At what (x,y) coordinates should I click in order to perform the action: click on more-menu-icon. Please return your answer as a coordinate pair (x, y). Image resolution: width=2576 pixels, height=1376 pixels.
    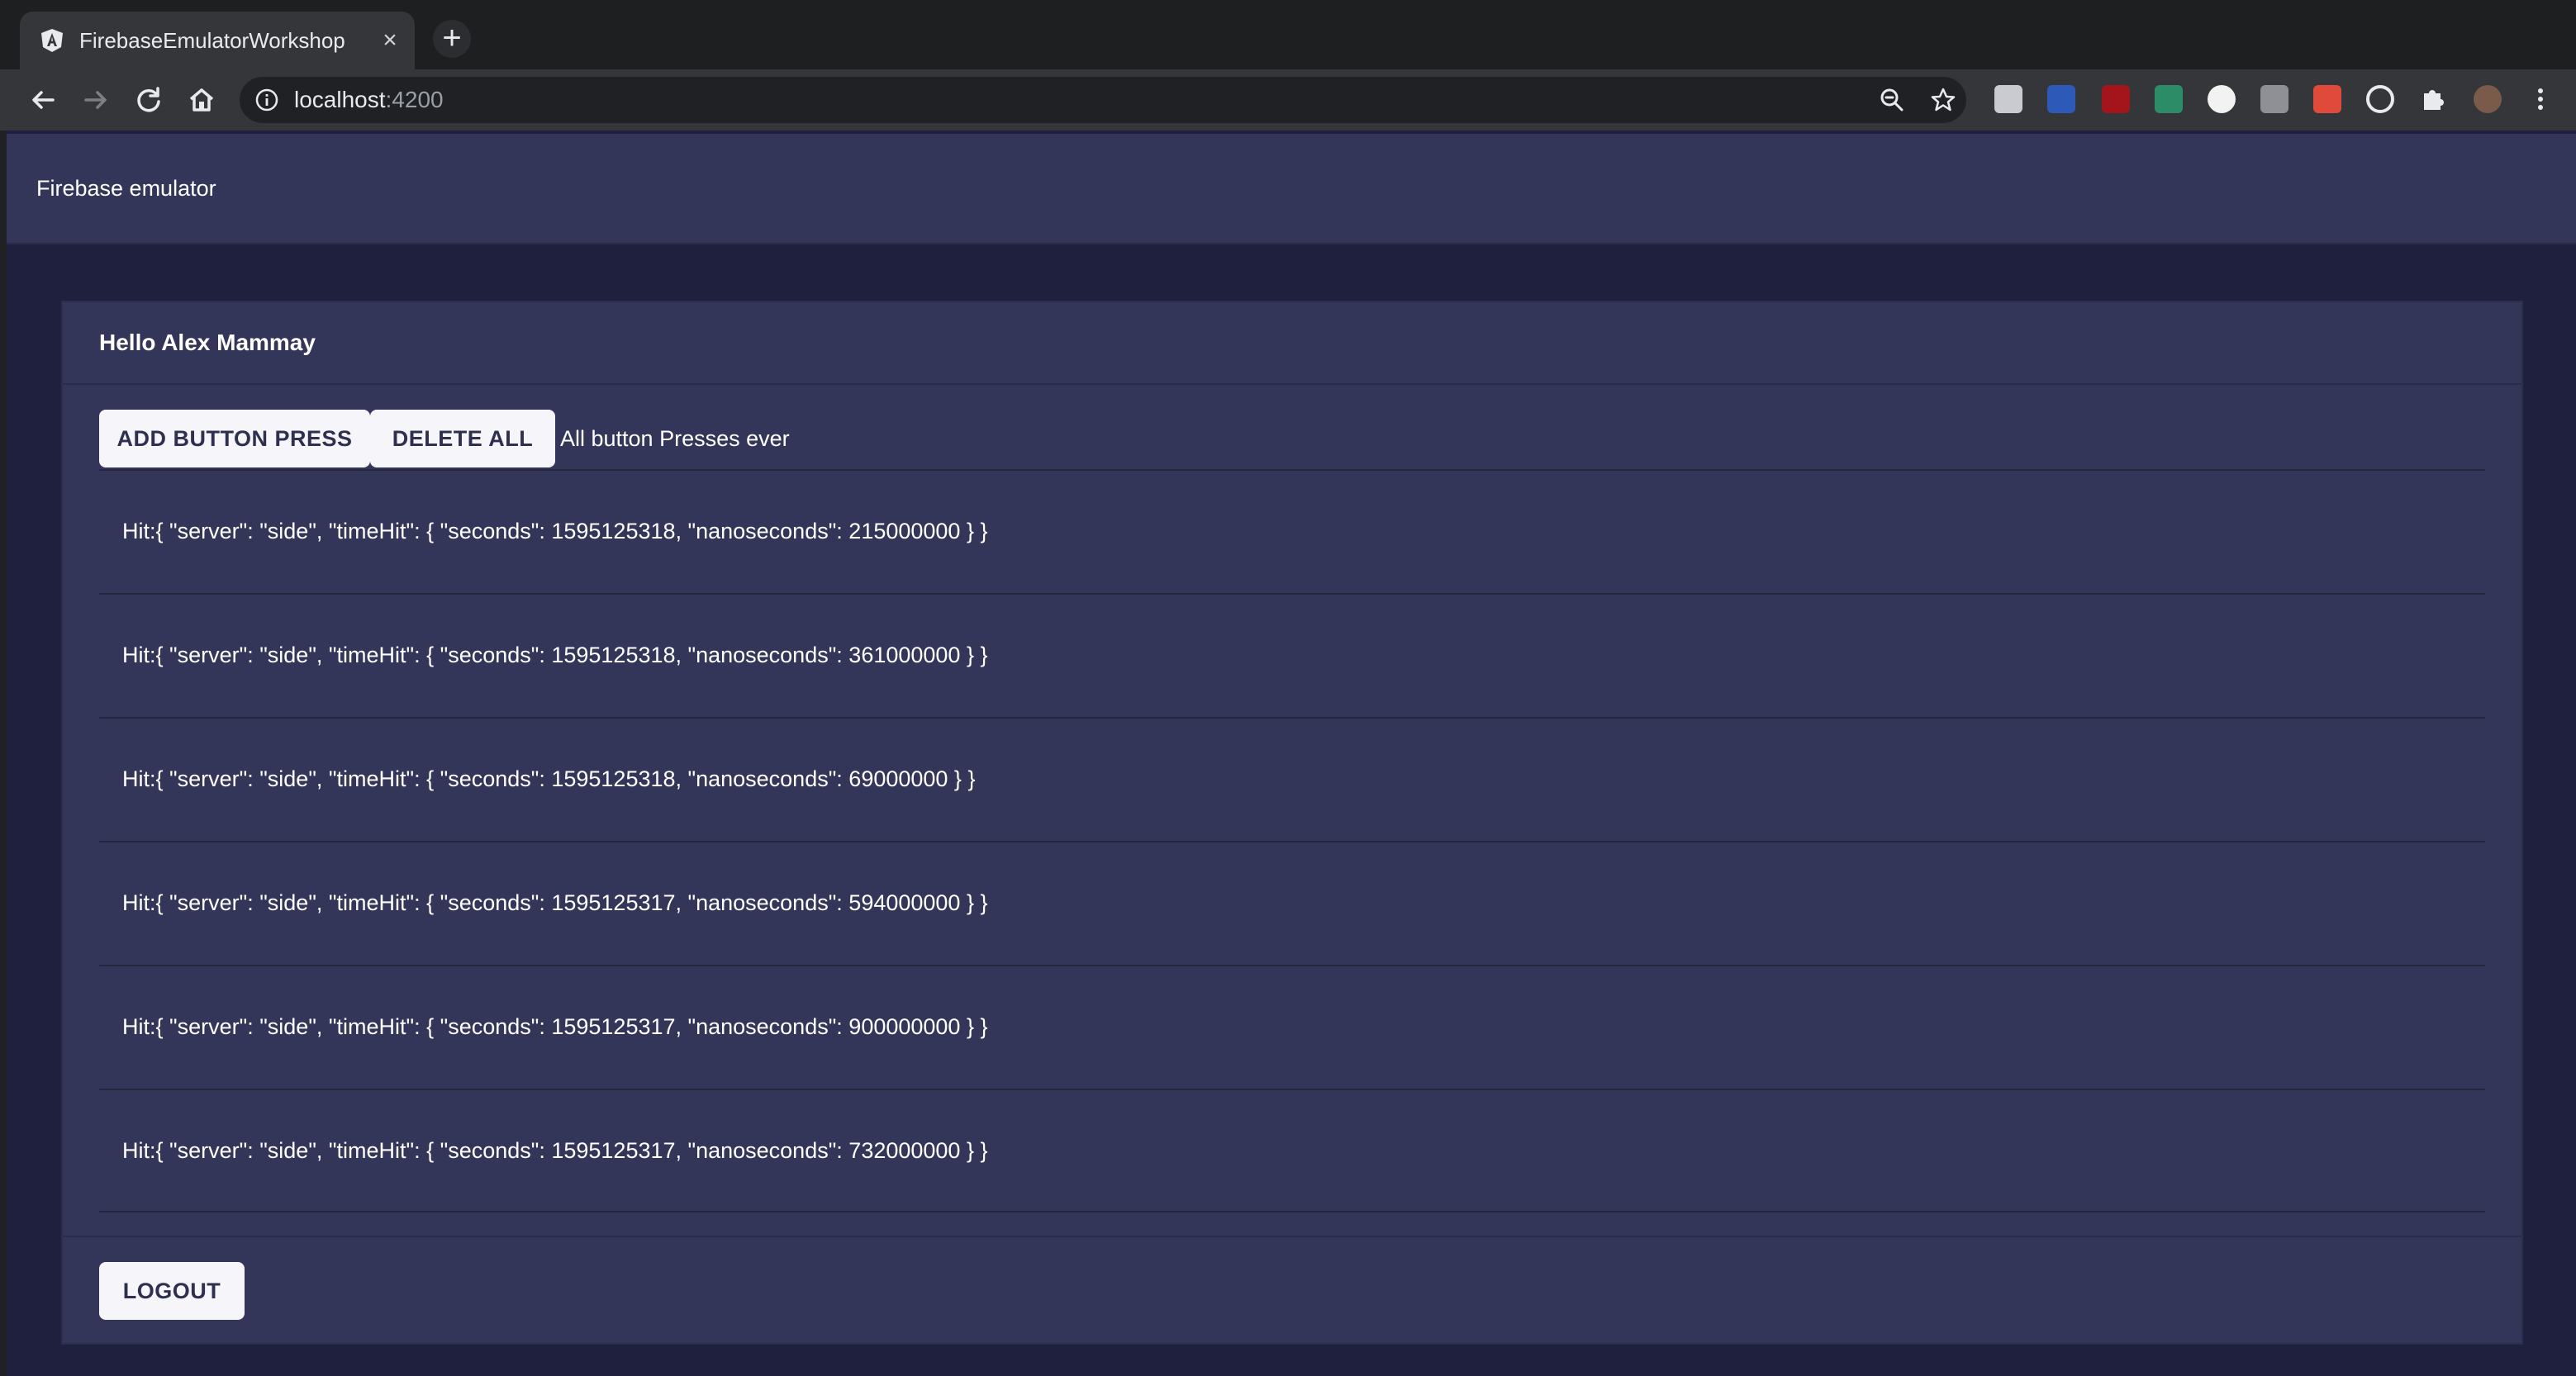
    Looking at the image, I should click on (2540, 99).